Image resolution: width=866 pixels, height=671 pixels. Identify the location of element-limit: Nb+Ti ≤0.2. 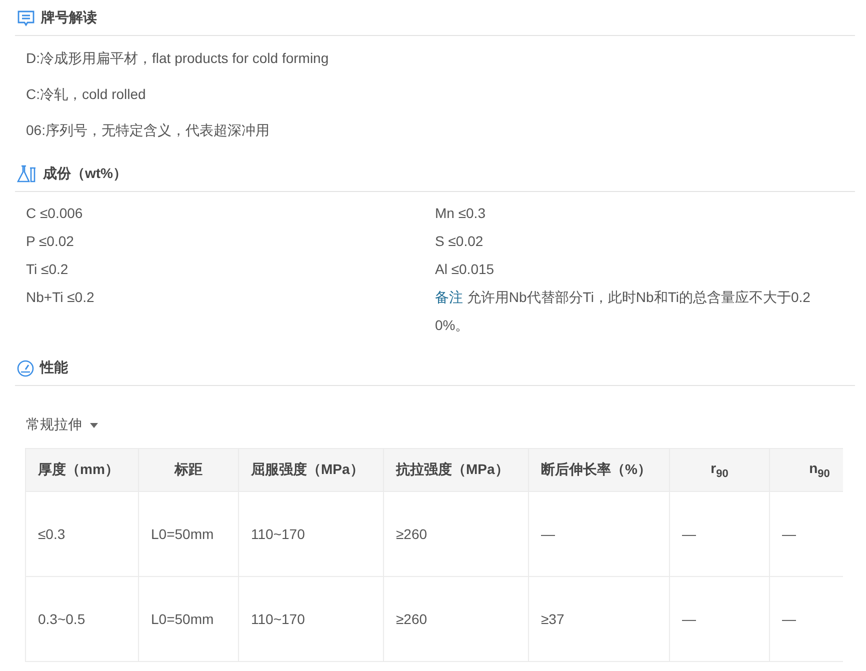
(61, 297).